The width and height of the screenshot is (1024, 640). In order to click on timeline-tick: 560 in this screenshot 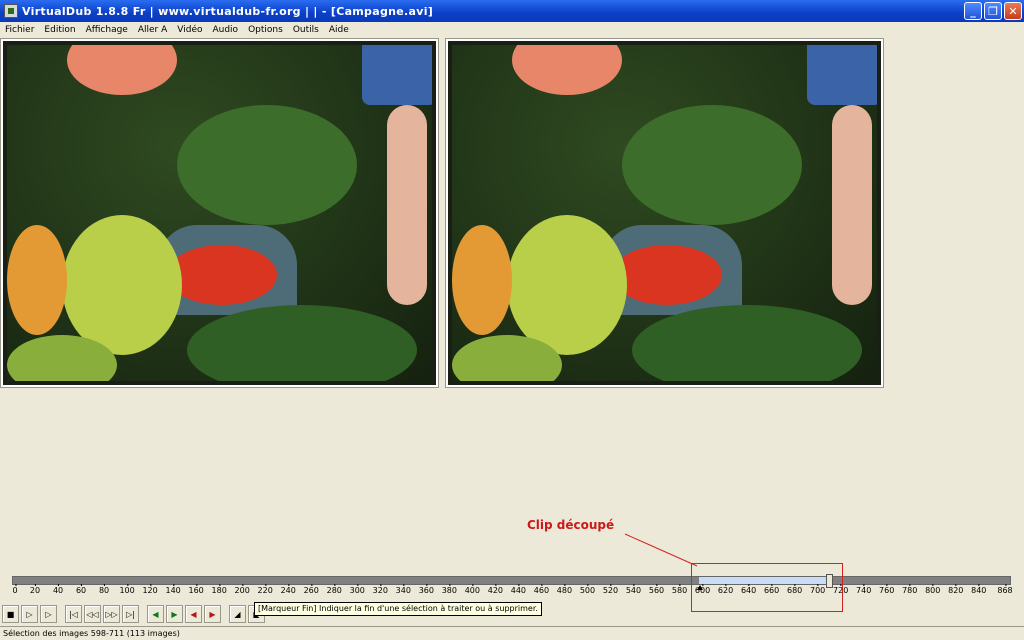, I will do `click(656, 589)`.